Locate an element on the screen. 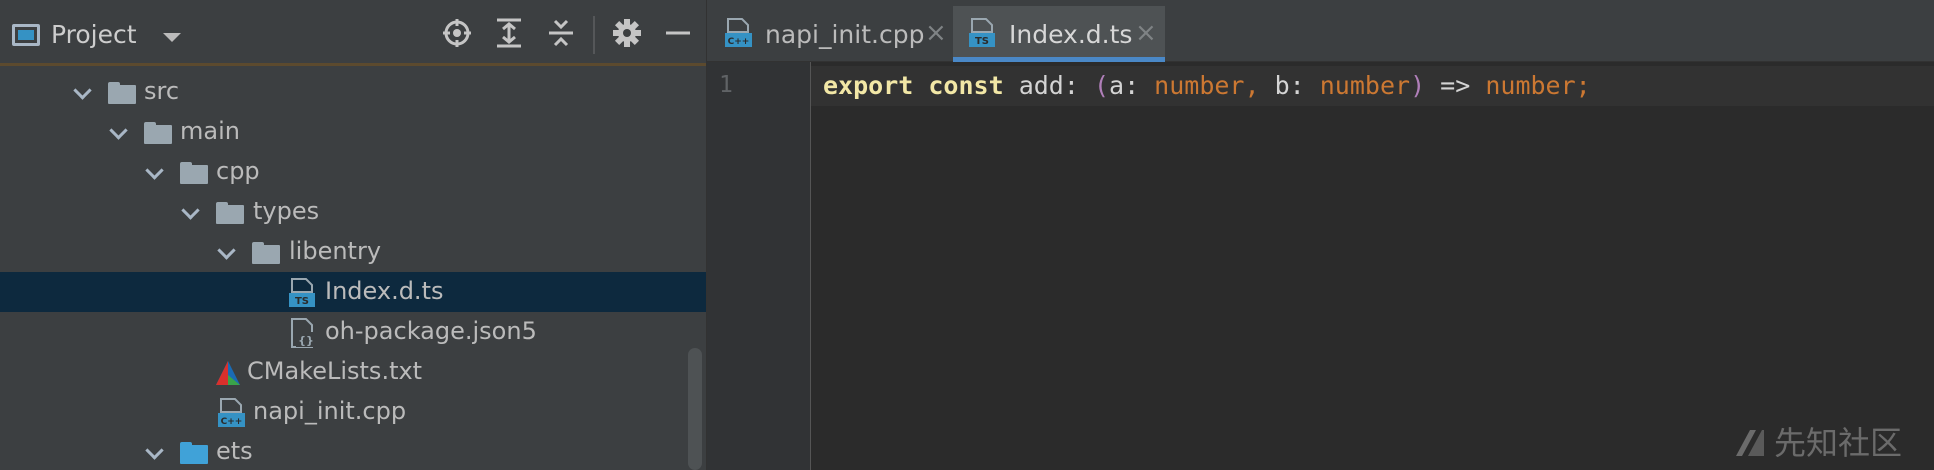 The image size is (1934, 470). project-toolwindow-header: Project is located at coordinates (353, 33).